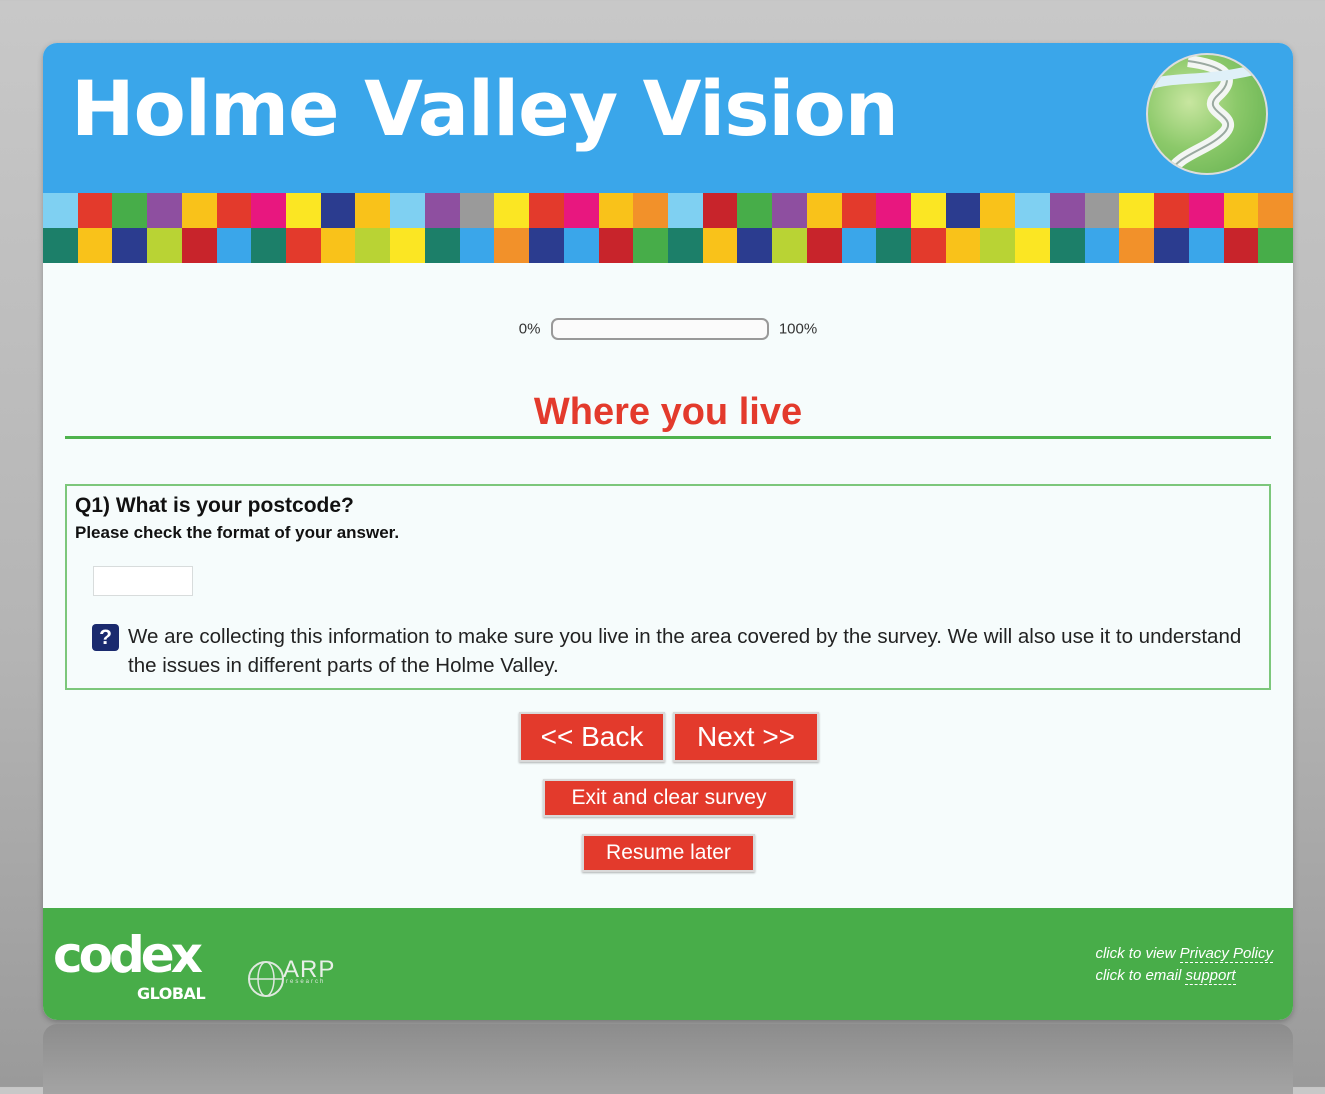  Describe the element at coordinates (237, 532) in the screenshot. I see `validation-message: Please check the format of your answer.` at that location.